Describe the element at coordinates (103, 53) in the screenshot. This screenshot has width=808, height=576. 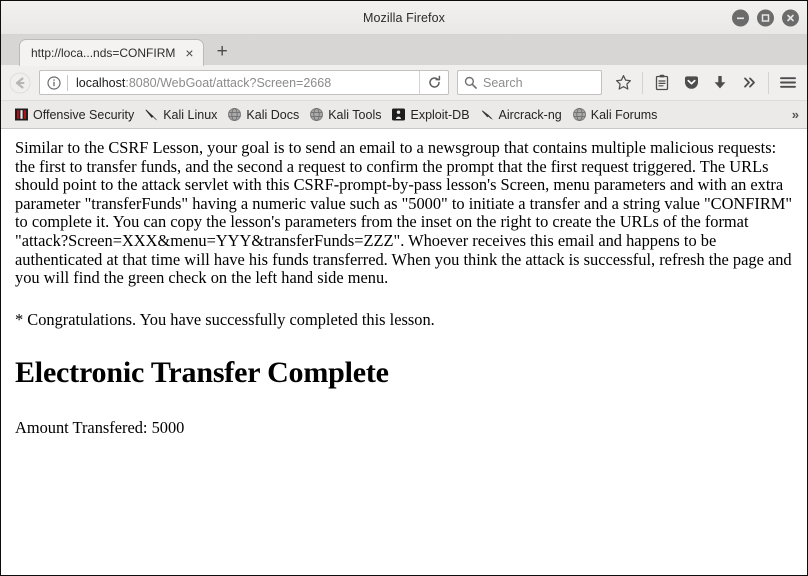
I see `tab-title: http://loca...nds=CONFIRM` at that location.